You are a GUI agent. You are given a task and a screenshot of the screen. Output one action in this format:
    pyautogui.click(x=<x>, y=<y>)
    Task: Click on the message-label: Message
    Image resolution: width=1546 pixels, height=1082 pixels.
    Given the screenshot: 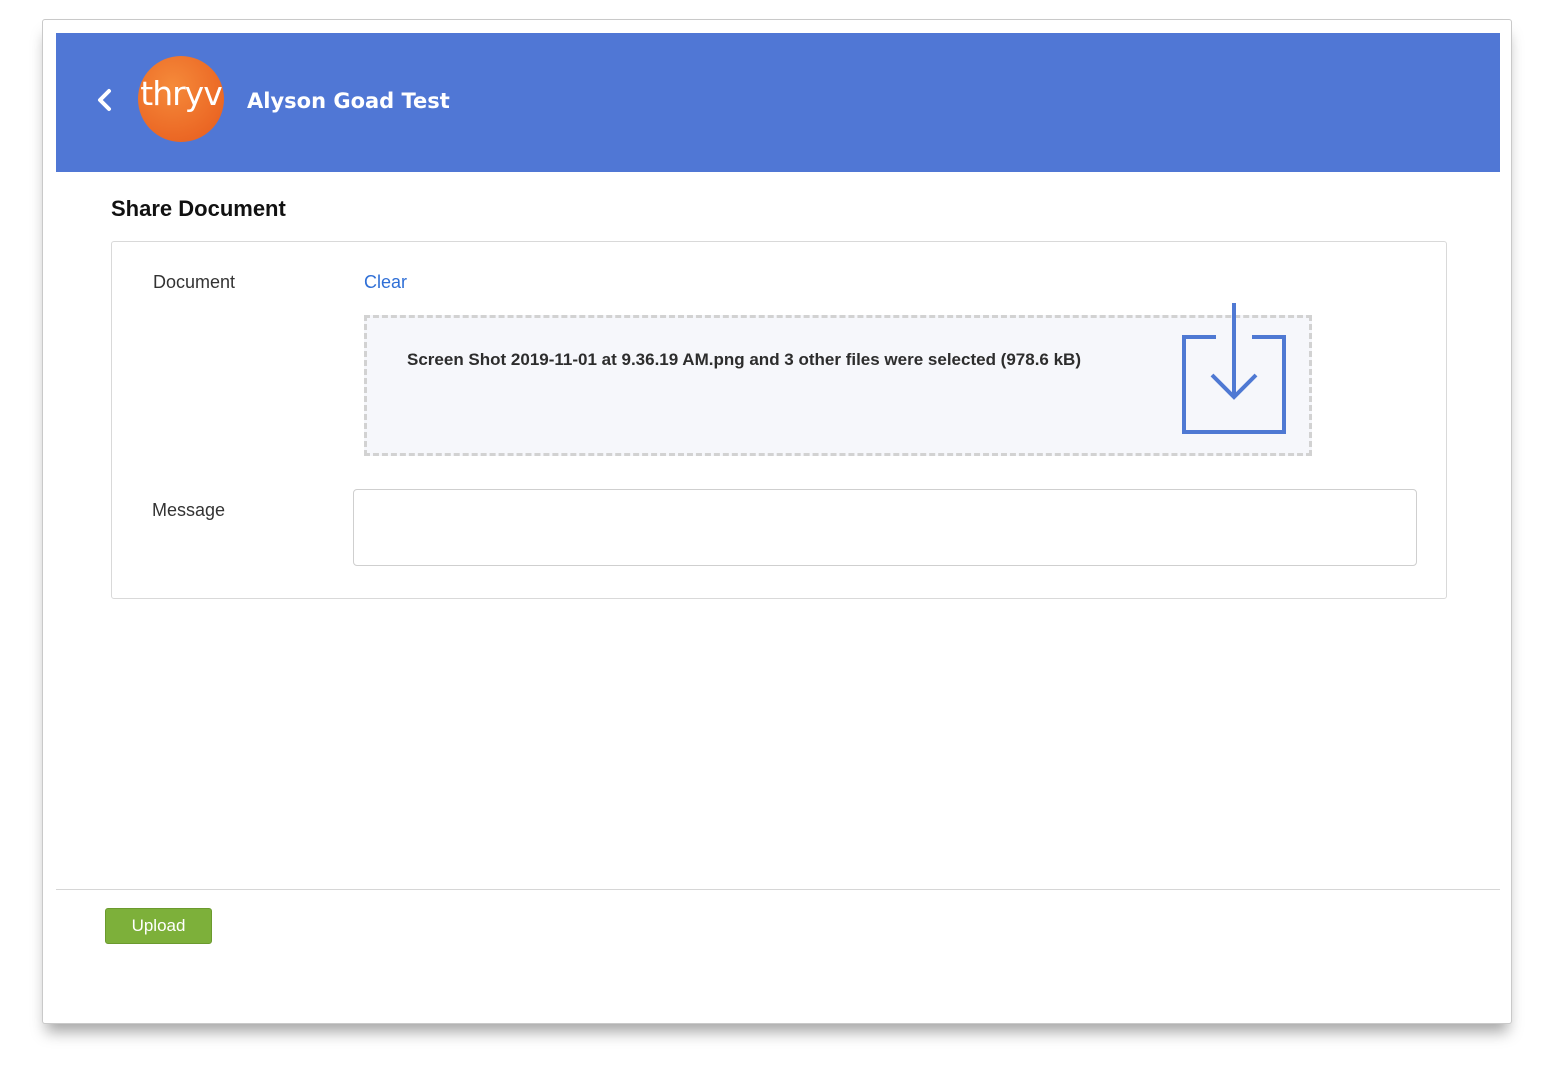 What is the action you would take?
    pyautogui.click(x=189, y=510)
    